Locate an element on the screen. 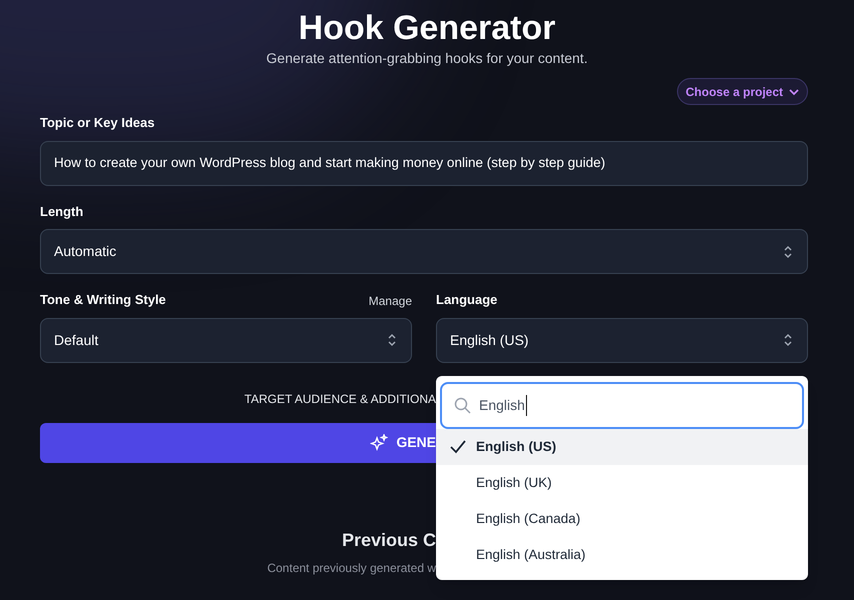 This screenshot has height=600, width=854. select-field: Default is located at coordinates (226, 340).